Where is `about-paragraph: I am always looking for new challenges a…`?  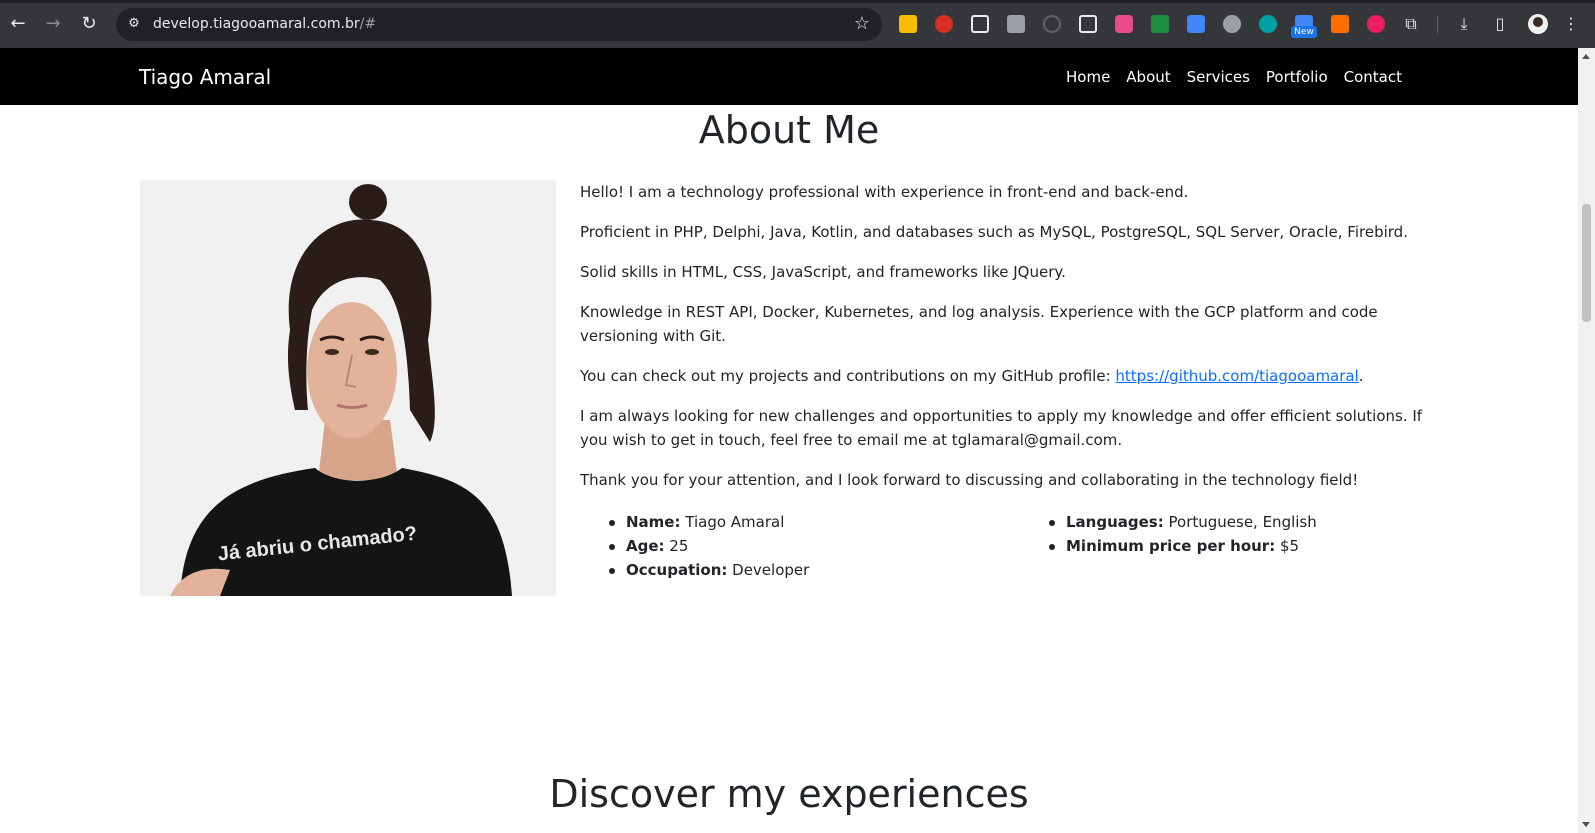 about-paragraph: I am always looking for new challenges a… is located at coordinates (1001, 428).